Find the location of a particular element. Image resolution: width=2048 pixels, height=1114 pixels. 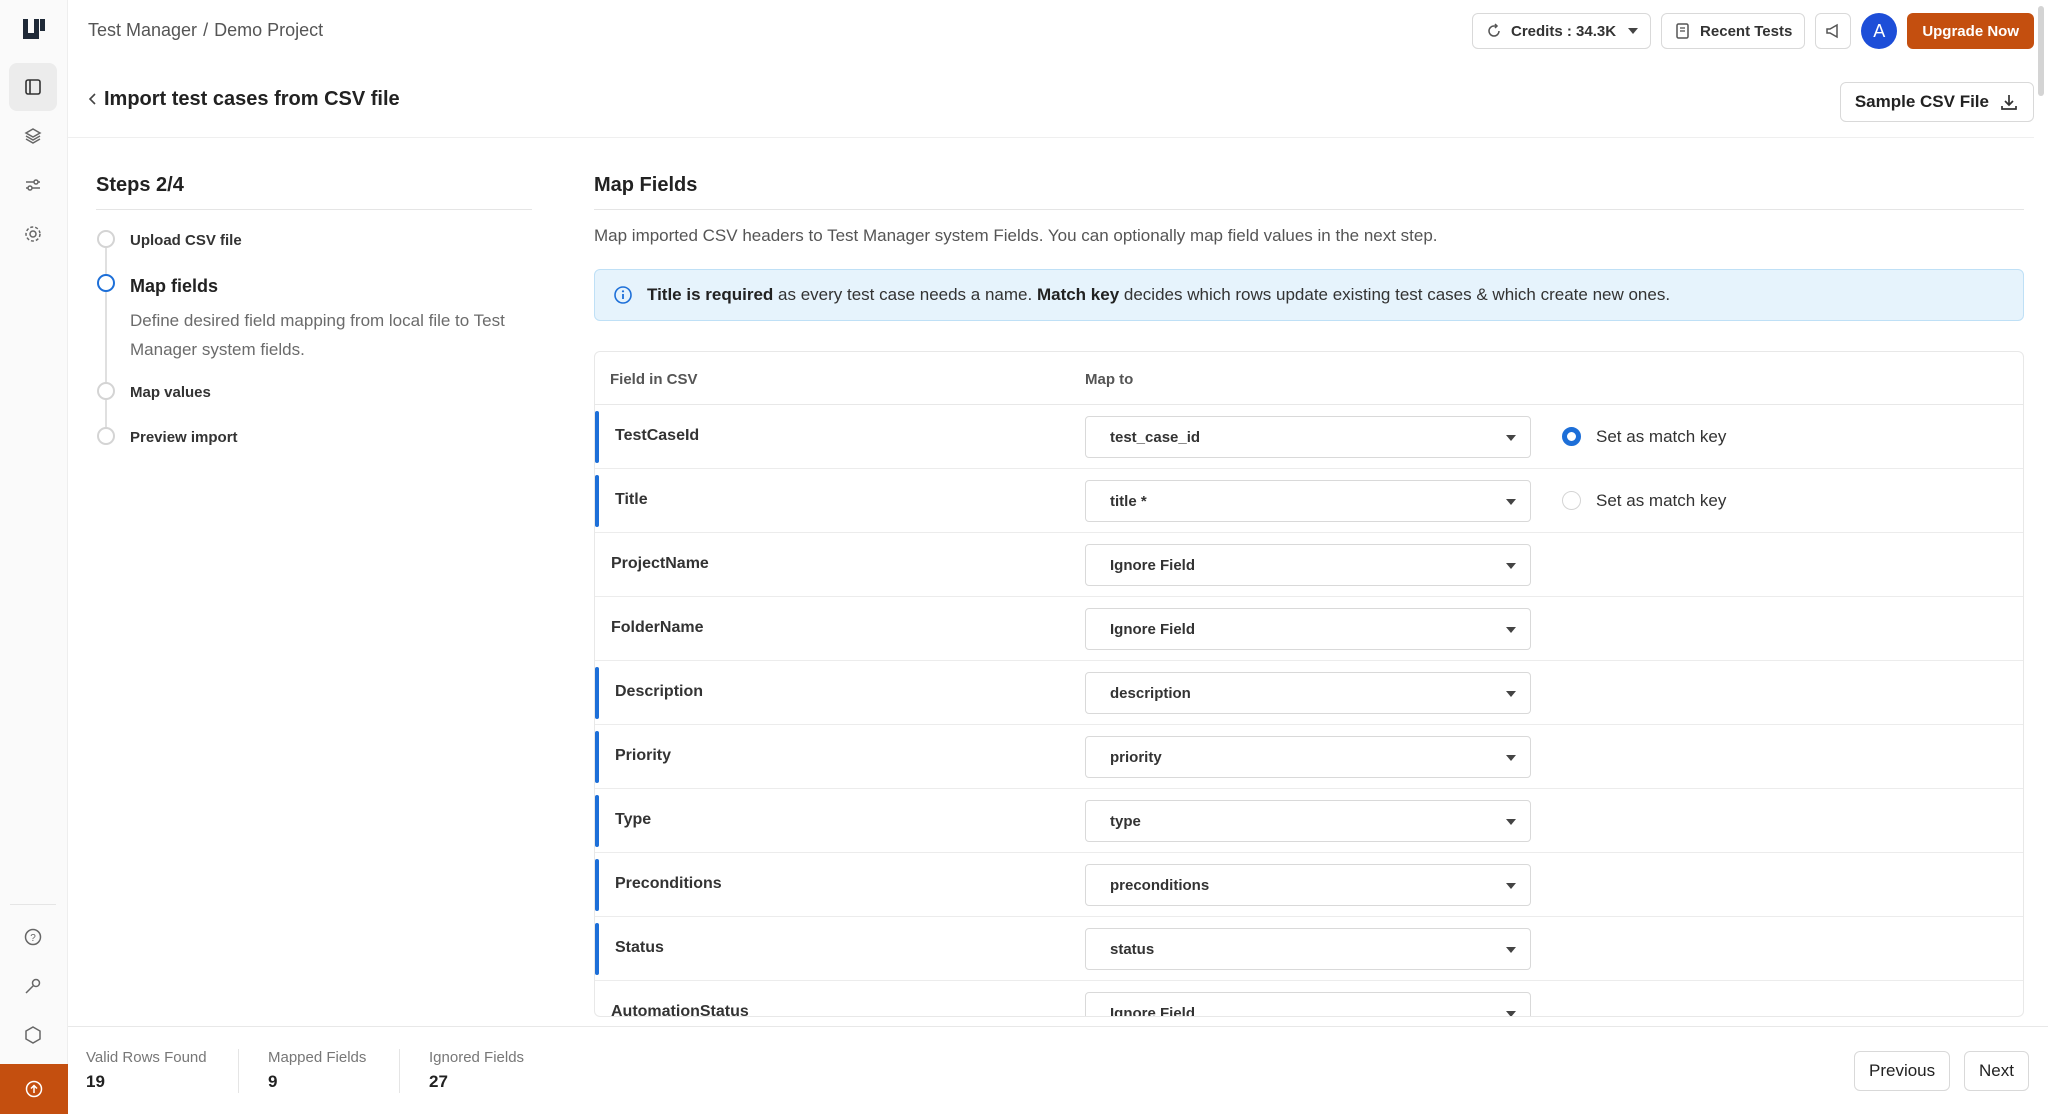

map-divider is located at coordinates (1309, 209).